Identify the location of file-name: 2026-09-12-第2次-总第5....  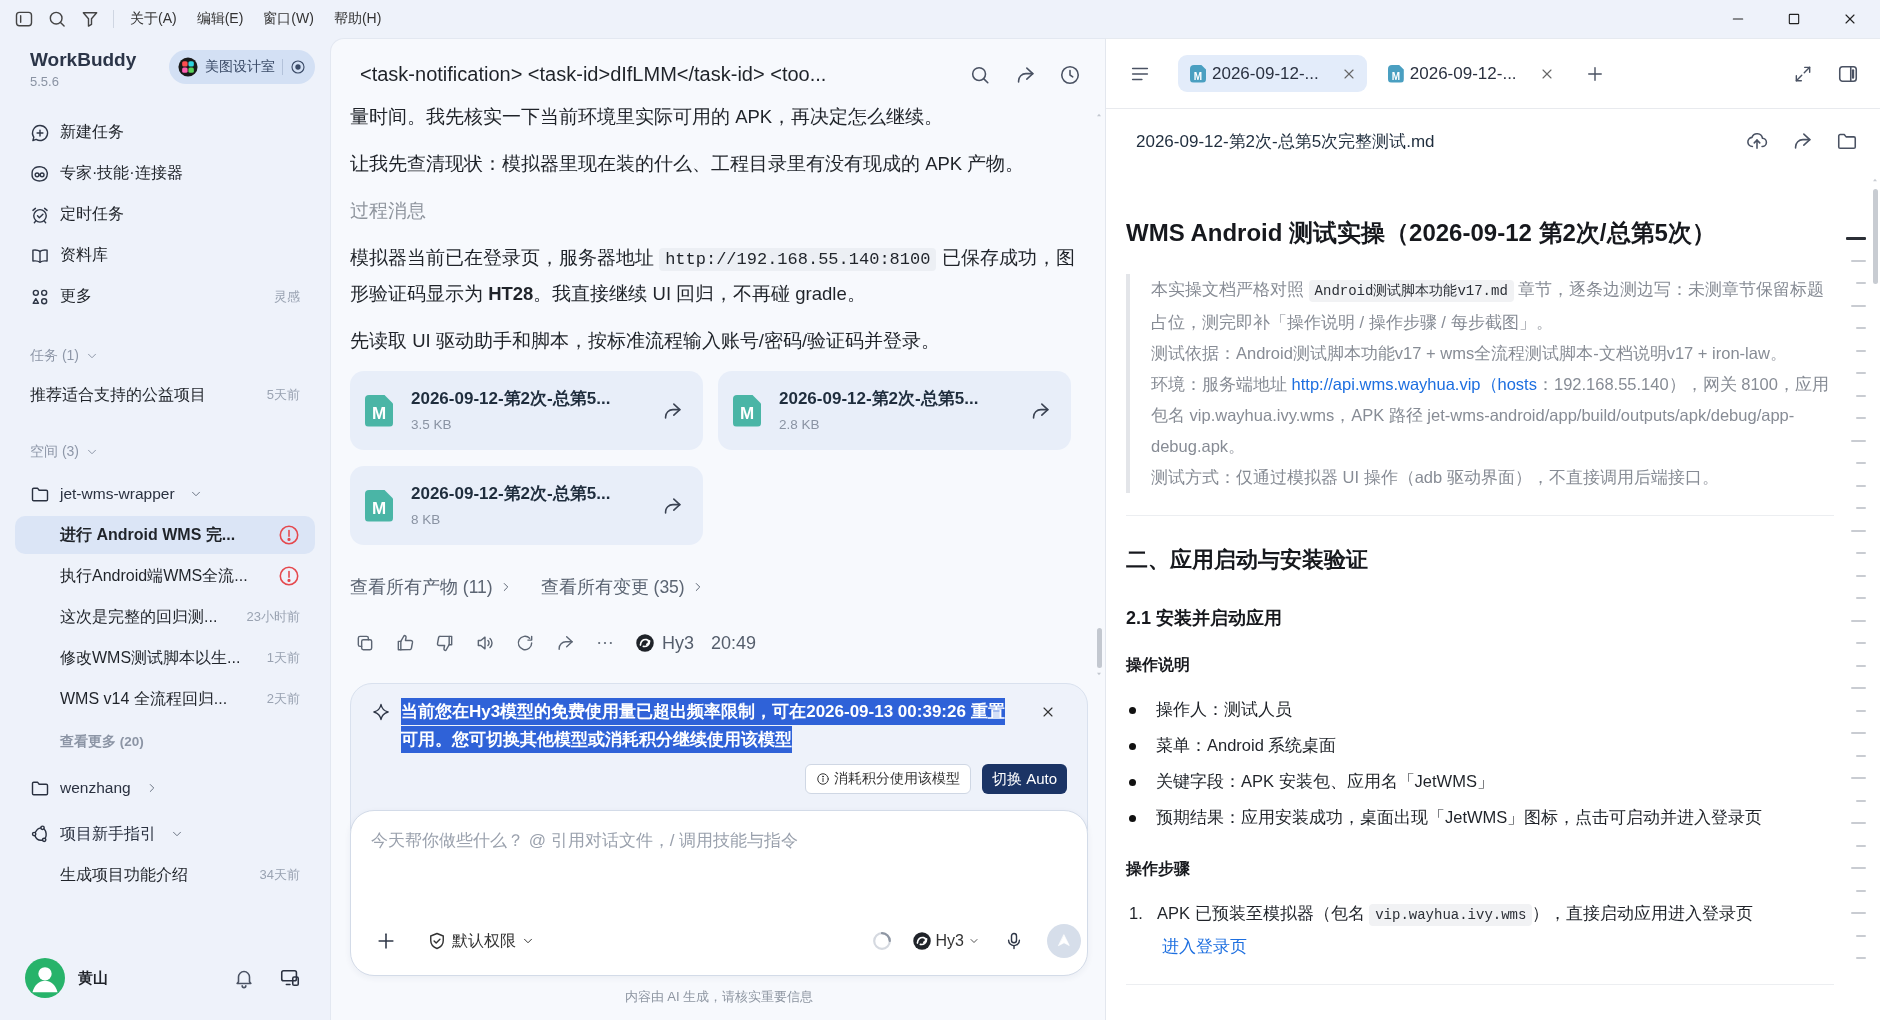
(511, 398).